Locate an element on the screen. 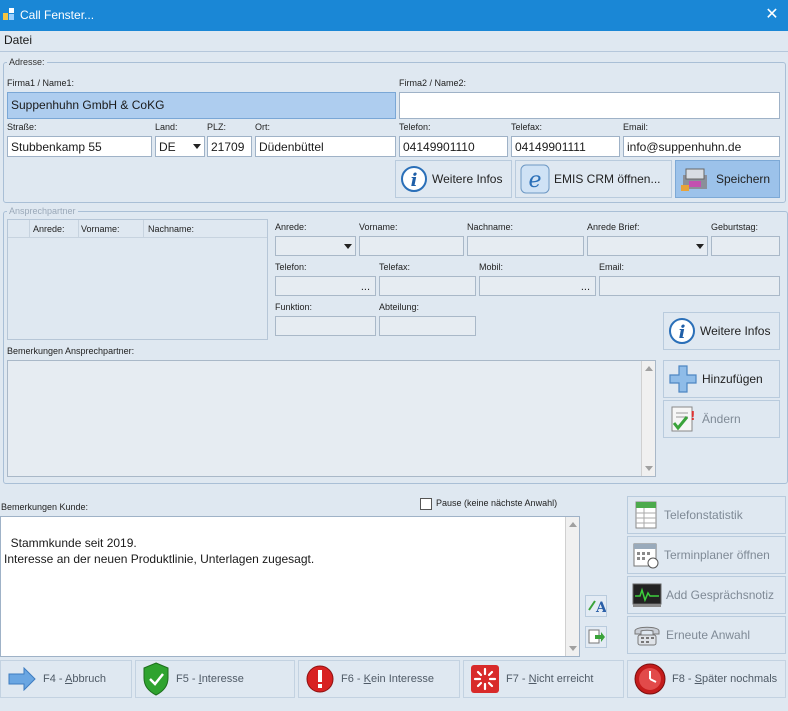  speichern-label: Speichern is located at coordinates (743, 179).